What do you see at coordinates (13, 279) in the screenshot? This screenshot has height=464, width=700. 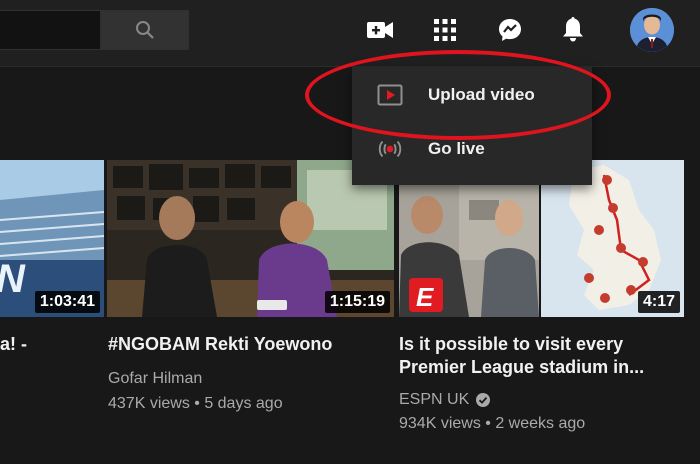 I see `svg-text: N` at bounding box center [13, 279].